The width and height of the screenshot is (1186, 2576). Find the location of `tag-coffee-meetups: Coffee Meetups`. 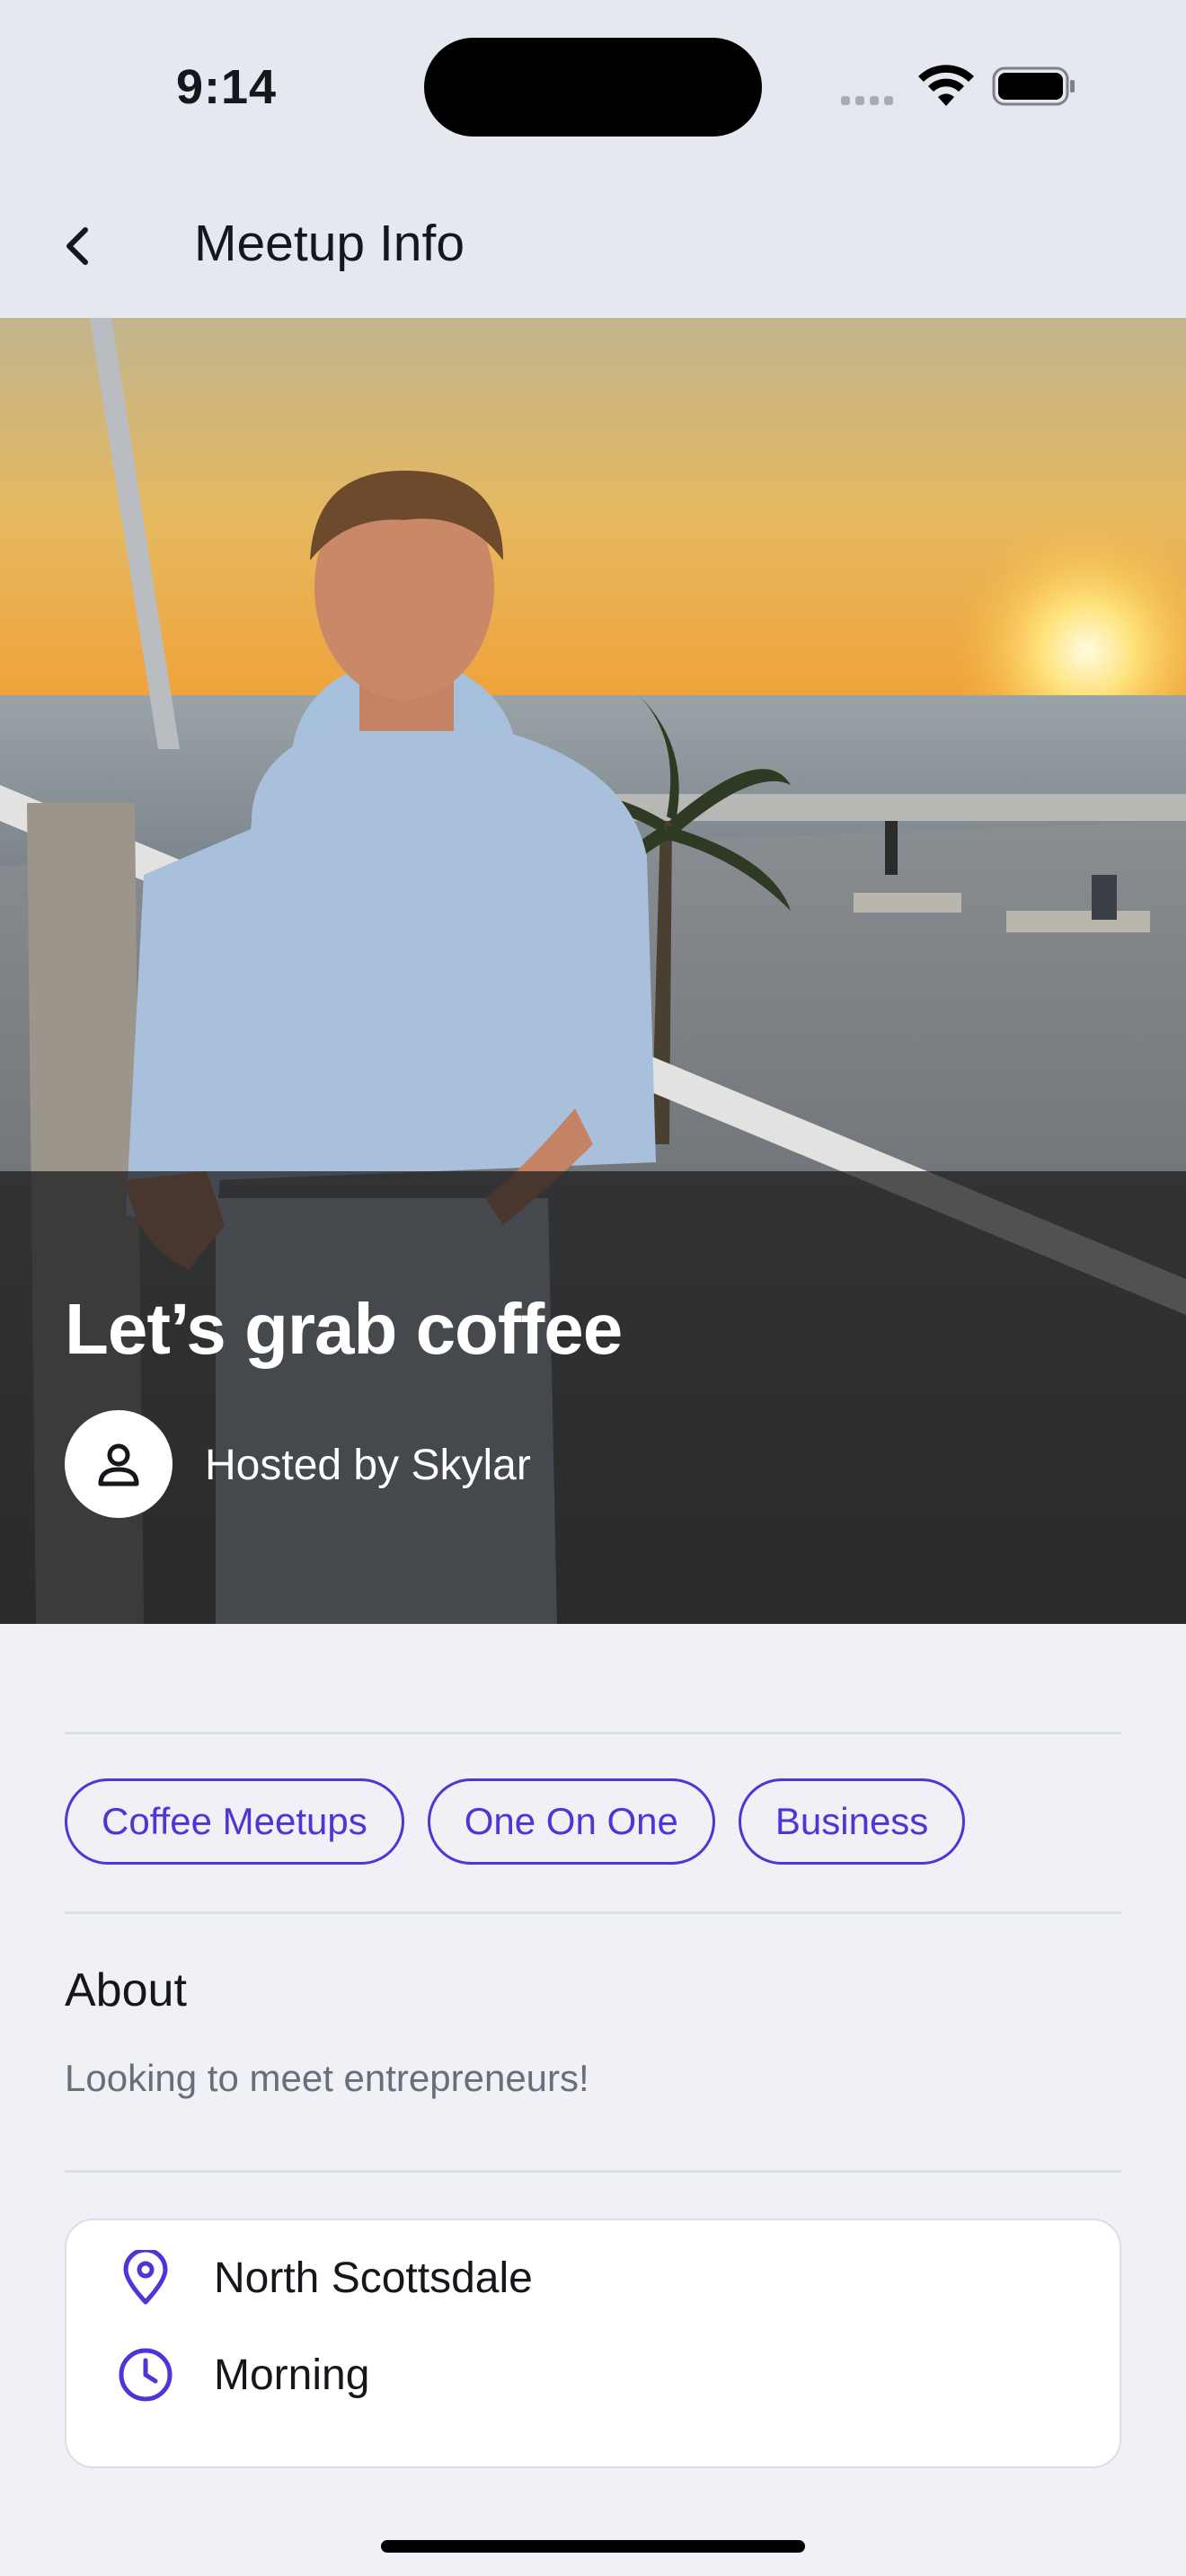

tag-coffee-meetups: Coffee Meetups is located at coordinates (234, 1821).